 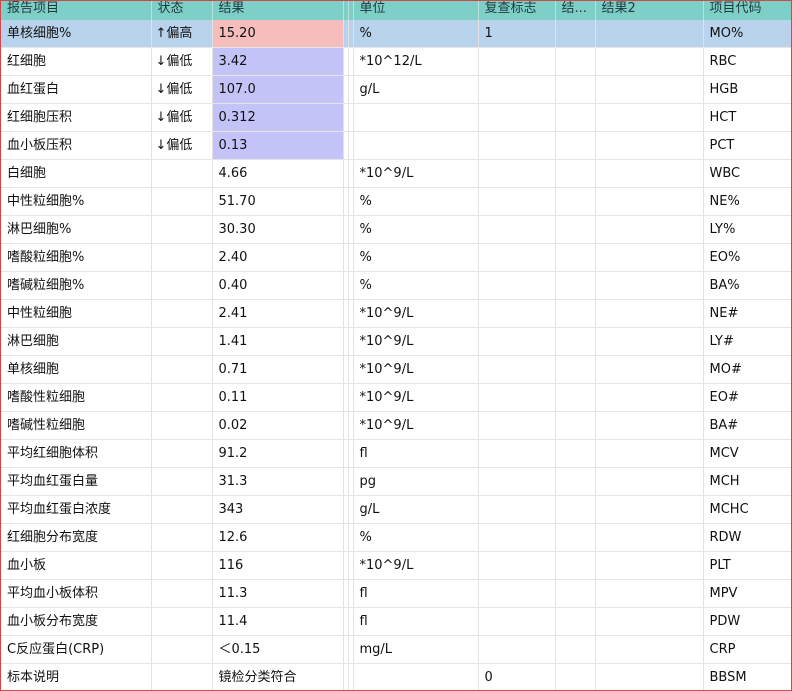 I want to click on result-cell: ＜0.15, so click(x=278, y=649).